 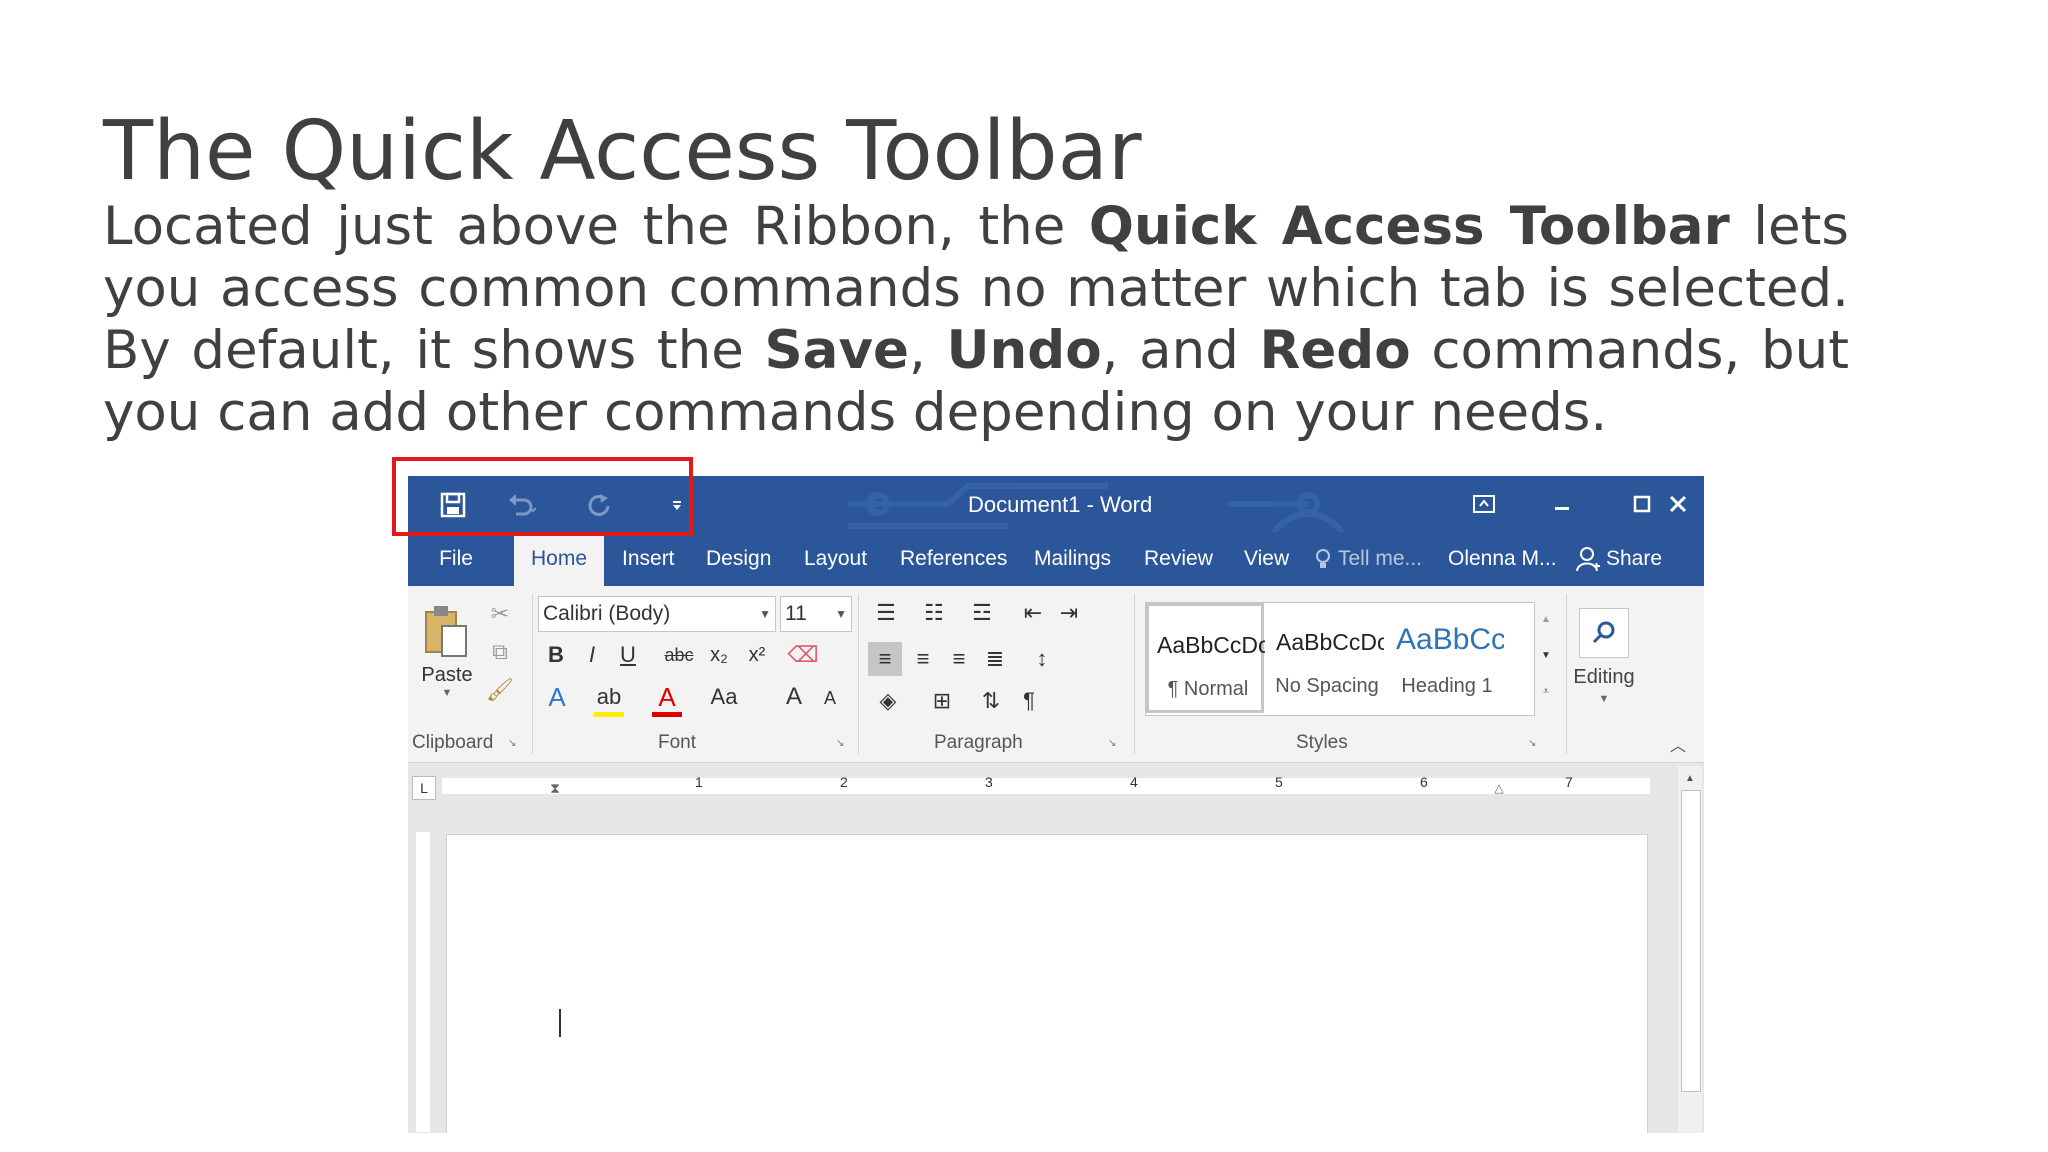 I want to click on tab-selector-icon: L, so click(x=424, y=788).